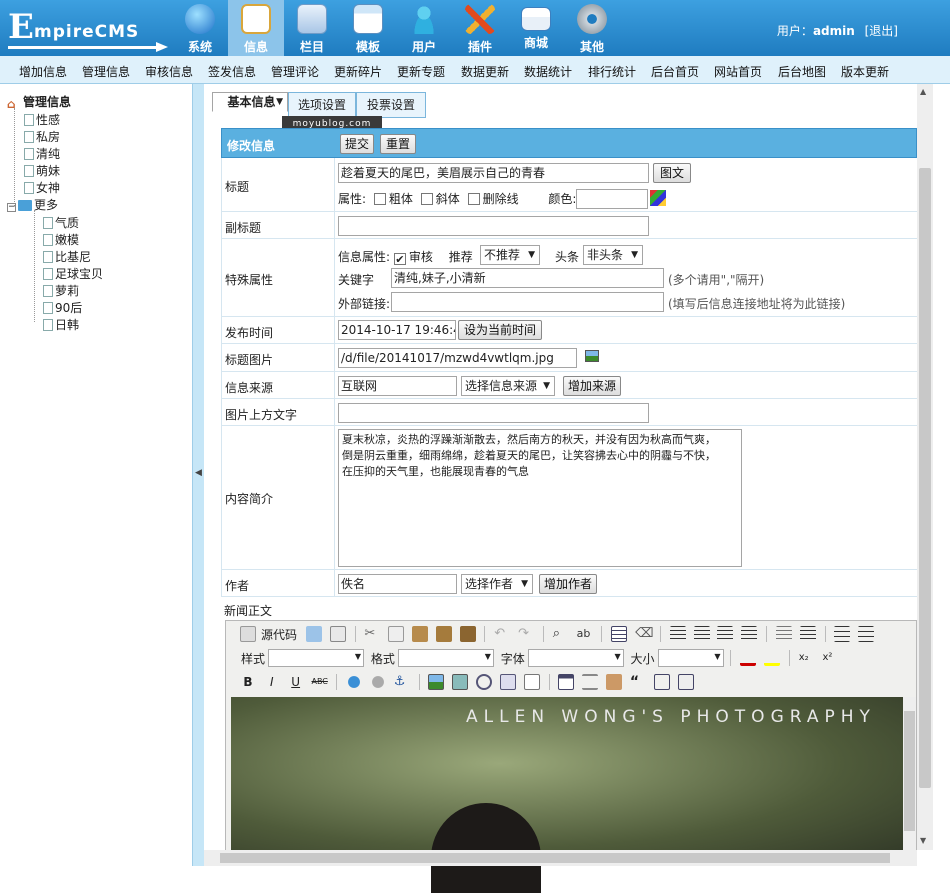  I want to click on tree-item-xinggan: 性感, so click(42, 119).